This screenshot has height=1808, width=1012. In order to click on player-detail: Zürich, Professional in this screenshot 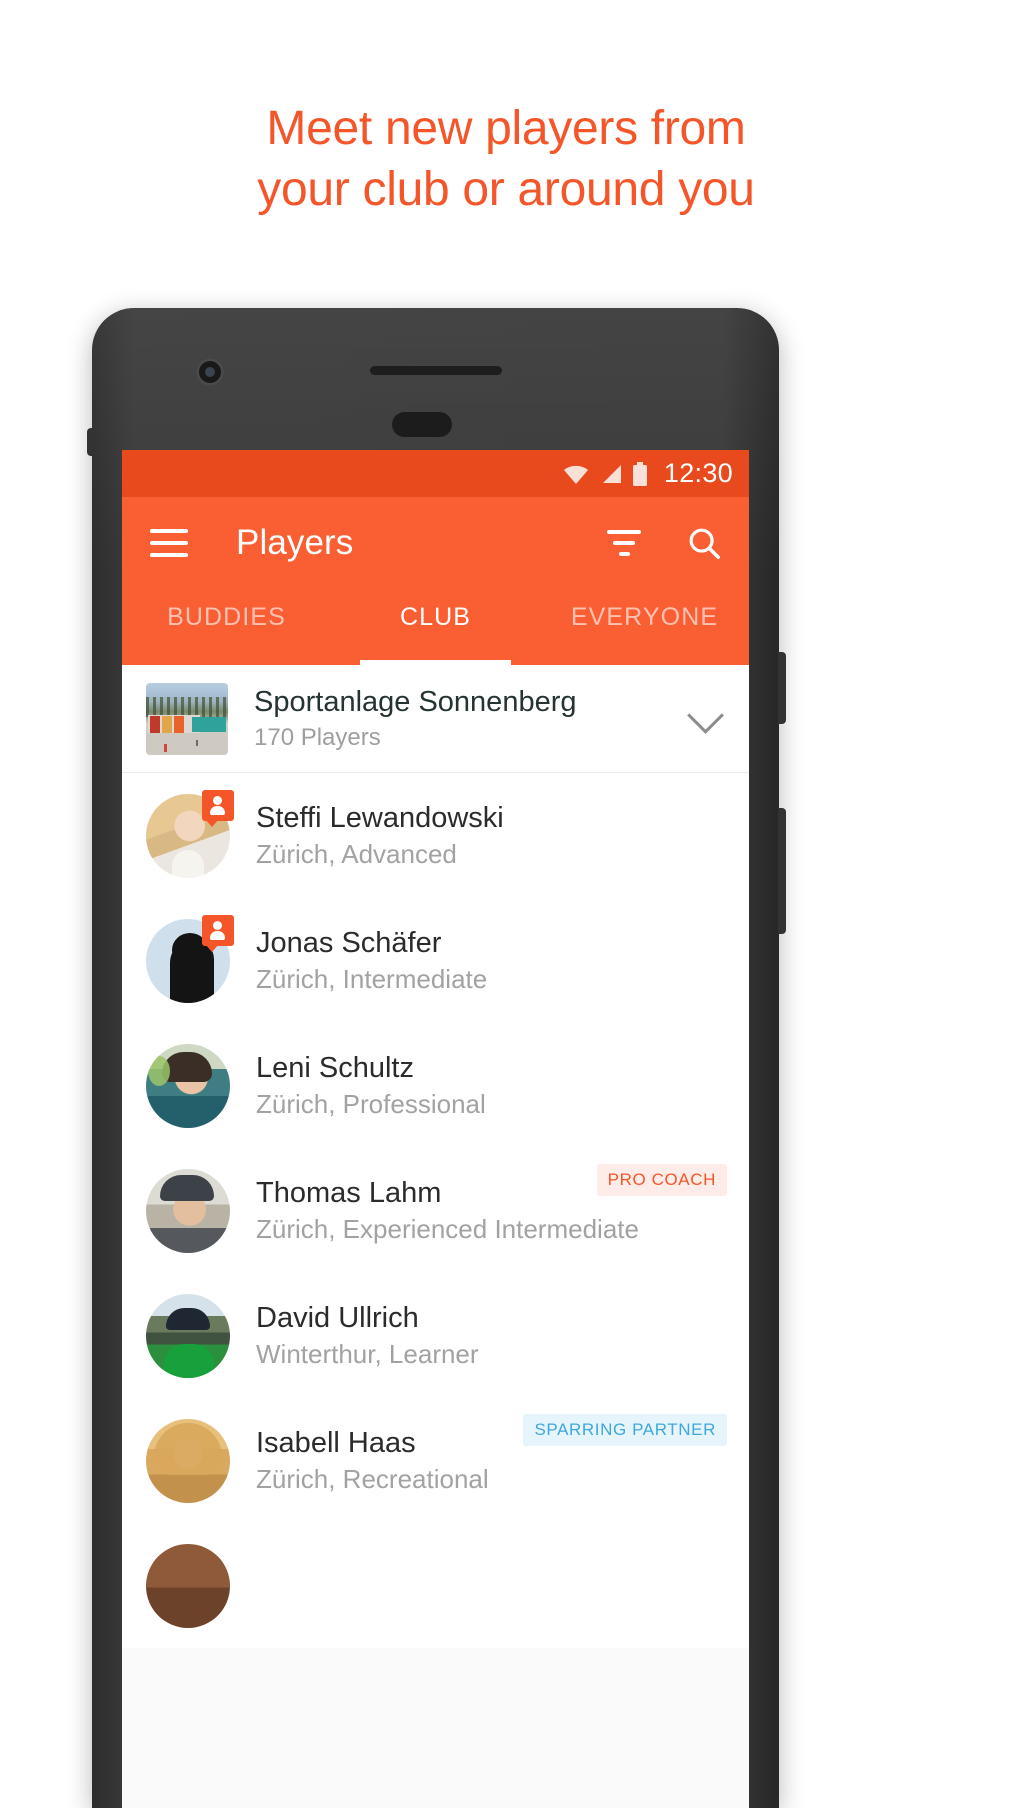, I will do `click(371, 1104)`.